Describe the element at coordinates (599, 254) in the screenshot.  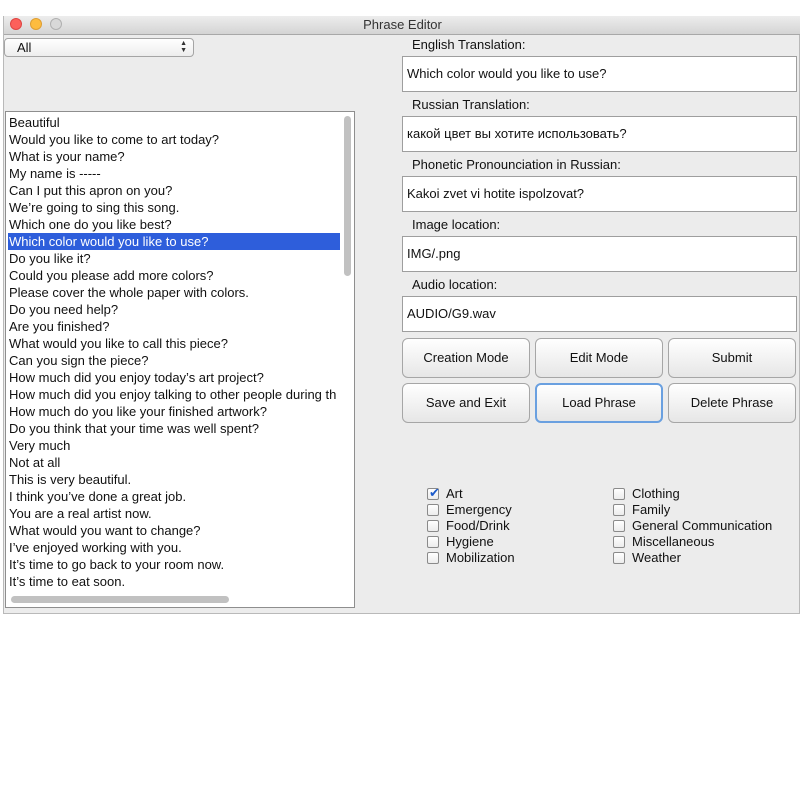
I see `image-location-field: IMG/.png` at that location.